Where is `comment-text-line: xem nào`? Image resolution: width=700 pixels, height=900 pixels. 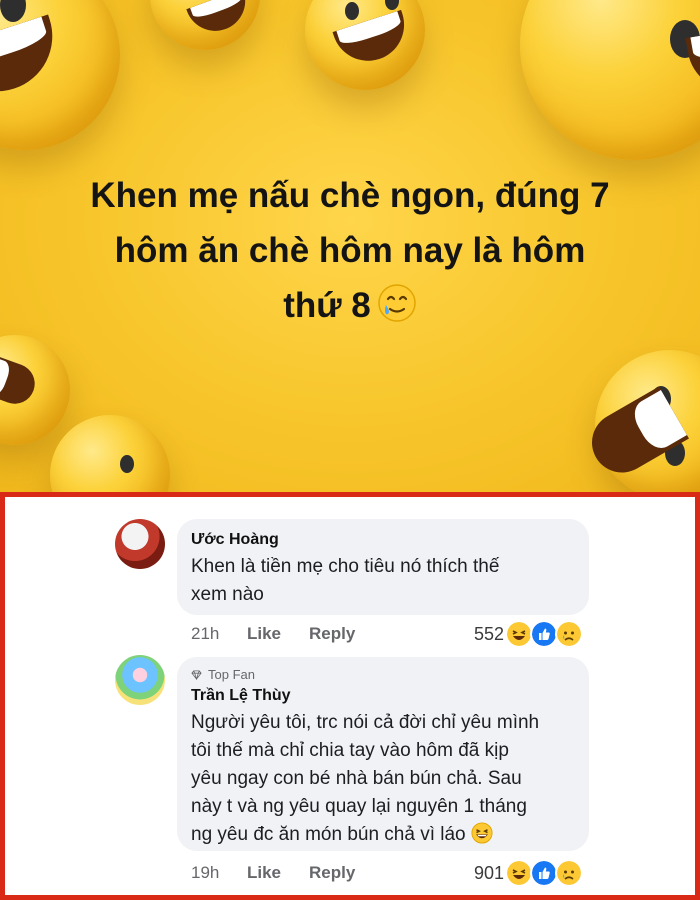
comment-text-line: xem nào is located at coordinates (227, 594).